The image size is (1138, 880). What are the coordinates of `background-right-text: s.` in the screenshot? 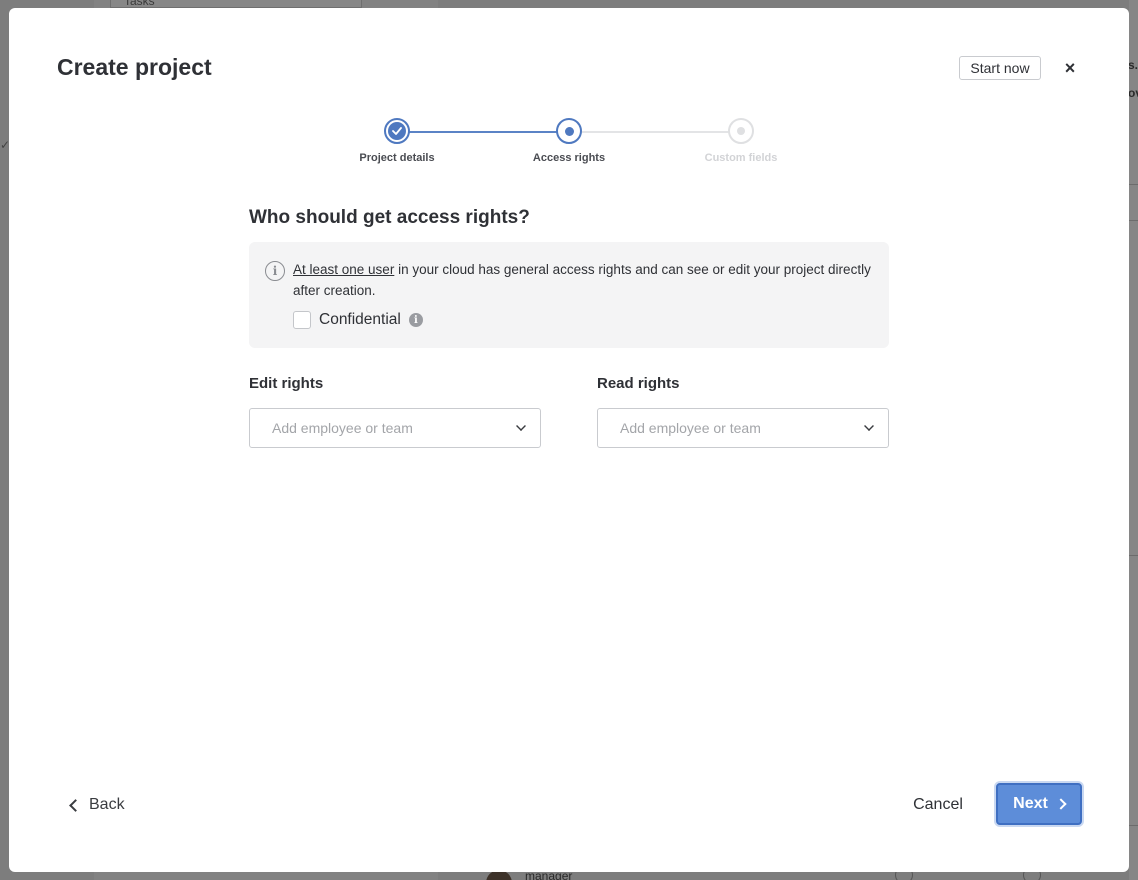 It's located at (1133, 65).